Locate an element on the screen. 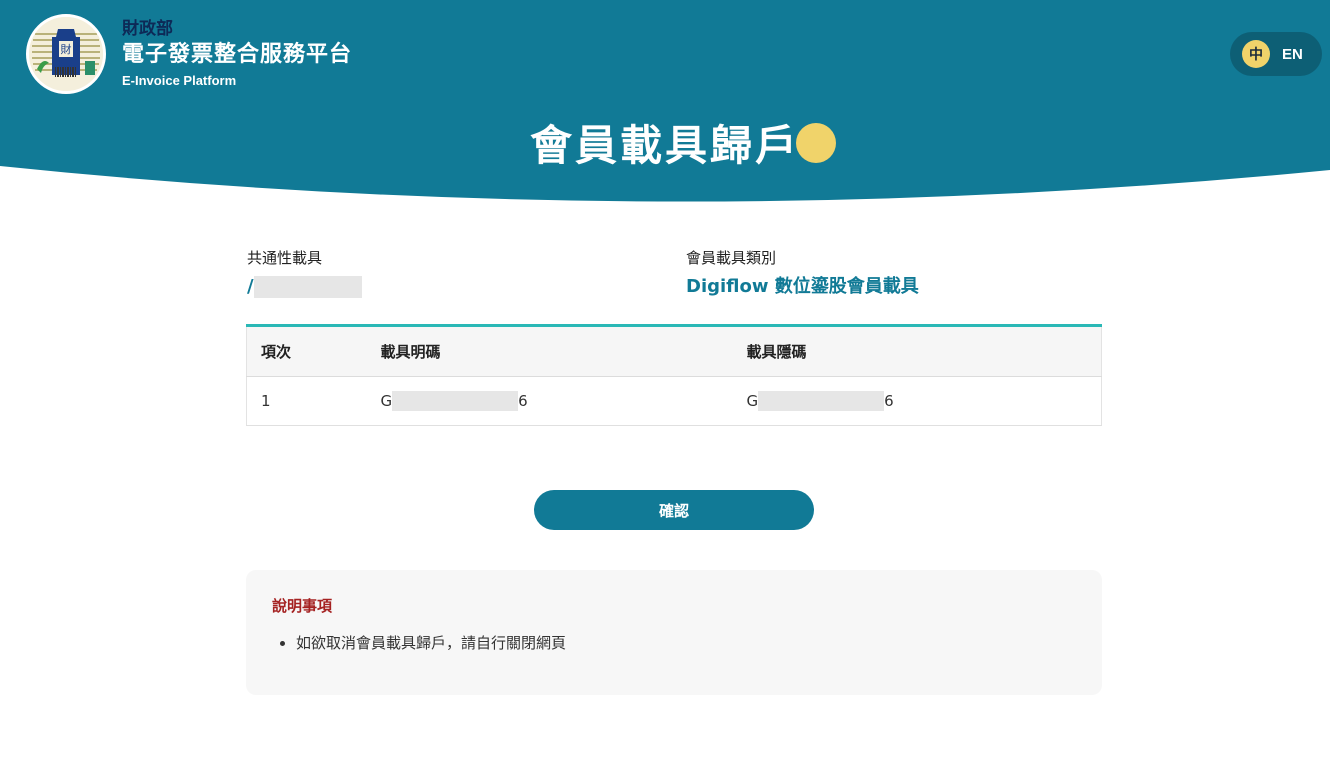 The height and width of the screenshot is (770, 1330). notes-item: 如欲取消會員載具歸戶，請自行關閉網頁 is located at coordinates (686, 643).